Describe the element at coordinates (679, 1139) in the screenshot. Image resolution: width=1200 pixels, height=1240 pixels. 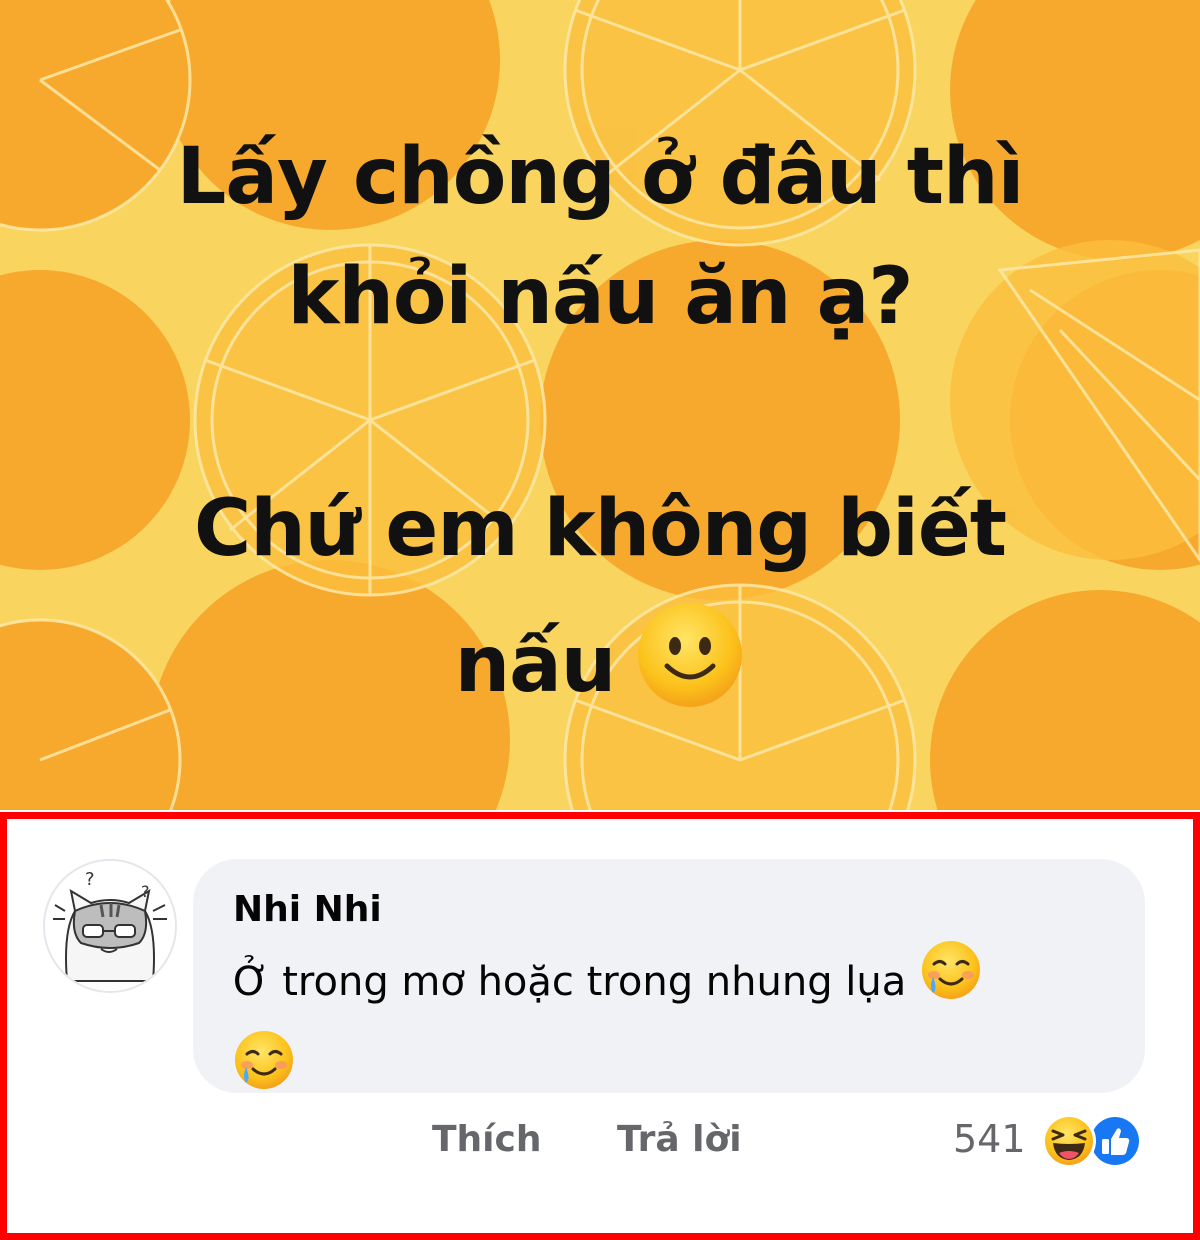
I see `reply-button: Trả lời` at that location.